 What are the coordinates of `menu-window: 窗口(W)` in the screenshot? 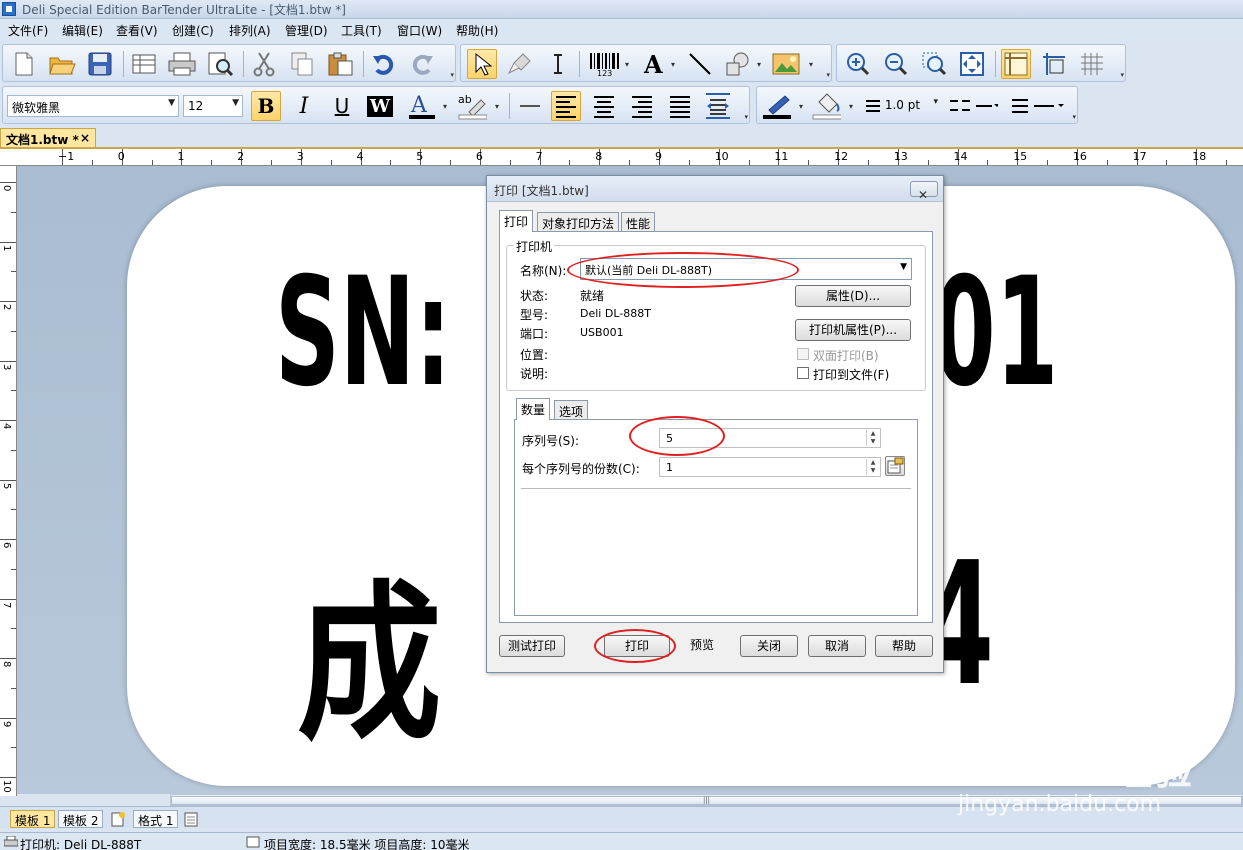 It's located at (419, 30).